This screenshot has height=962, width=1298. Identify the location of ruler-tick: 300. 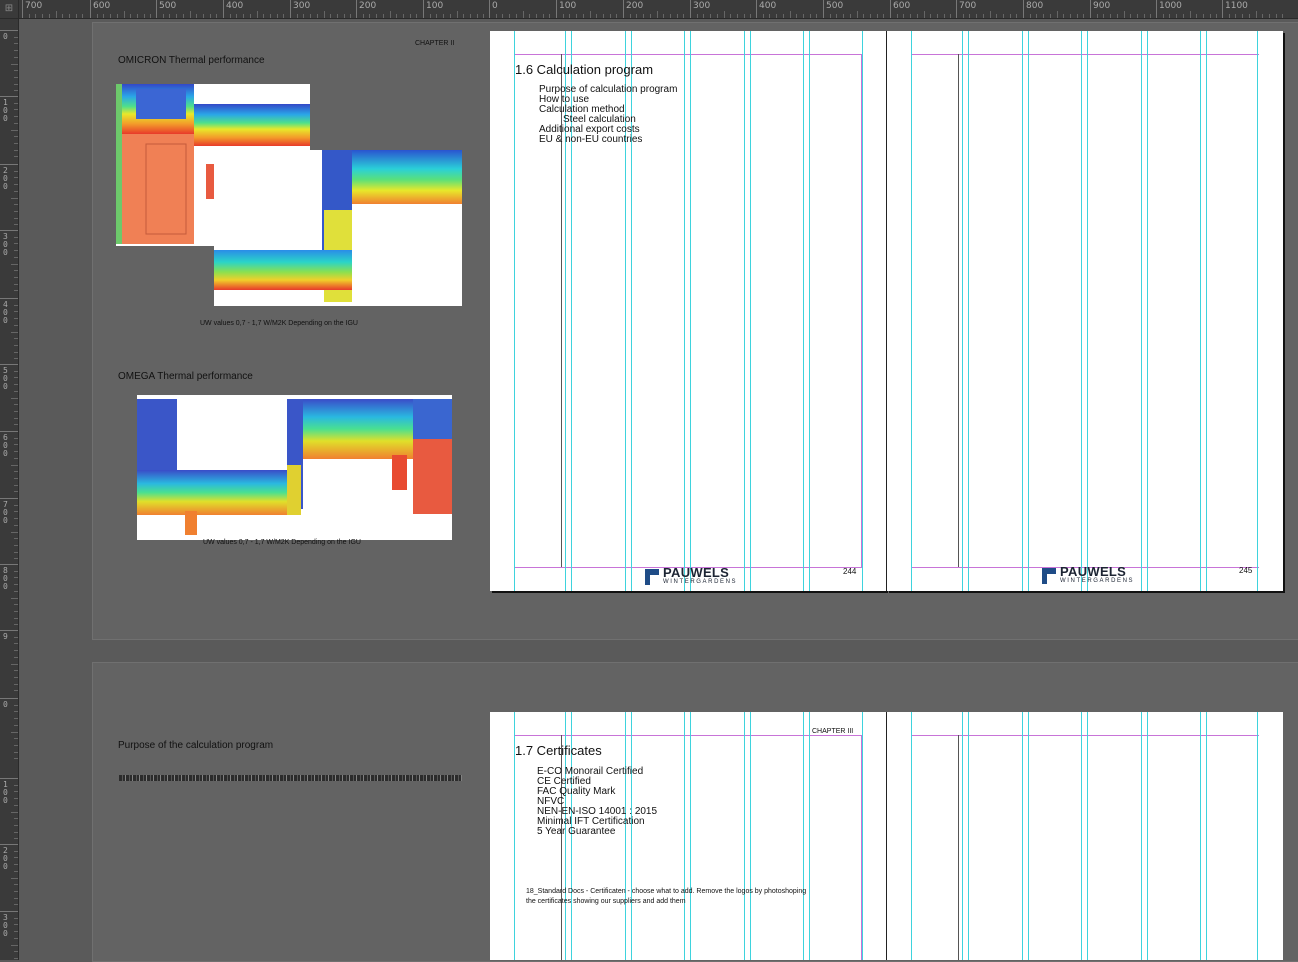
(700, 9).